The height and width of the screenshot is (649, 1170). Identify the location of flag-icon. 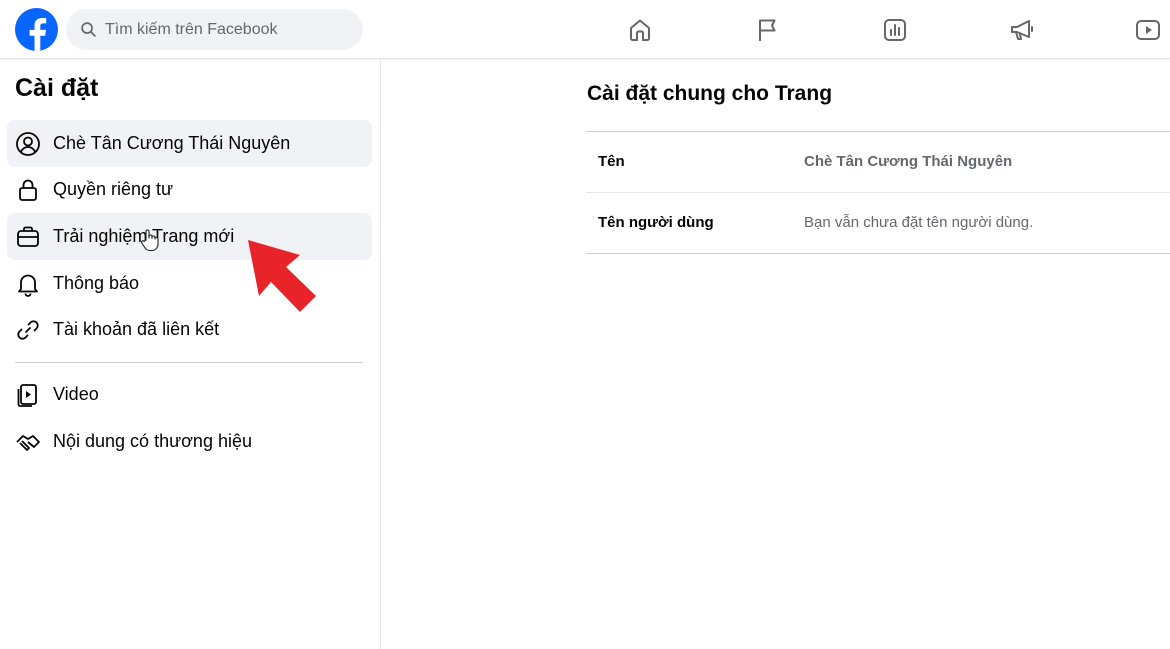
(767, 30).